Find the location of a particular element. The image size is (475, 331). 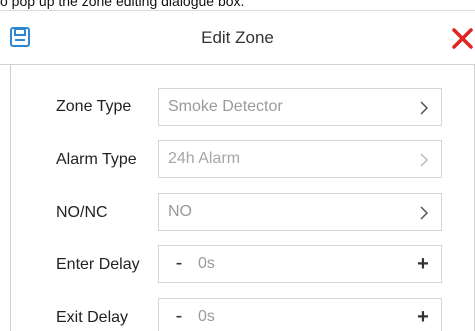

enter-delay-value: 0s is located at coordinates (206, 263).